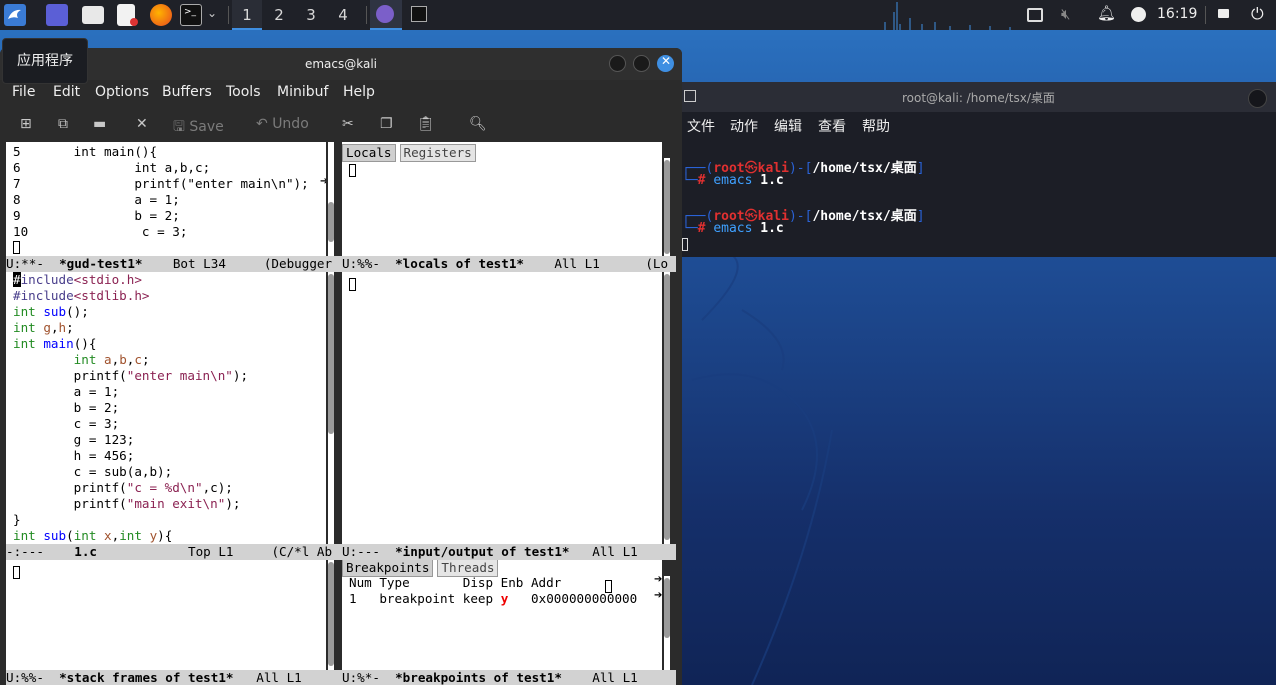 This screenshot has height=685, width=1276. I want to click on kali-menu-icon, so click(15, 15).